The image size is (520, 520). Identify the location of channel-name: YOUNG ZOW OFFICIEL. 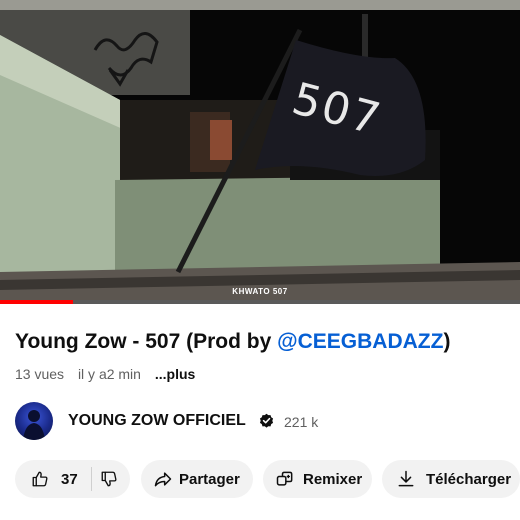
(157, 421).